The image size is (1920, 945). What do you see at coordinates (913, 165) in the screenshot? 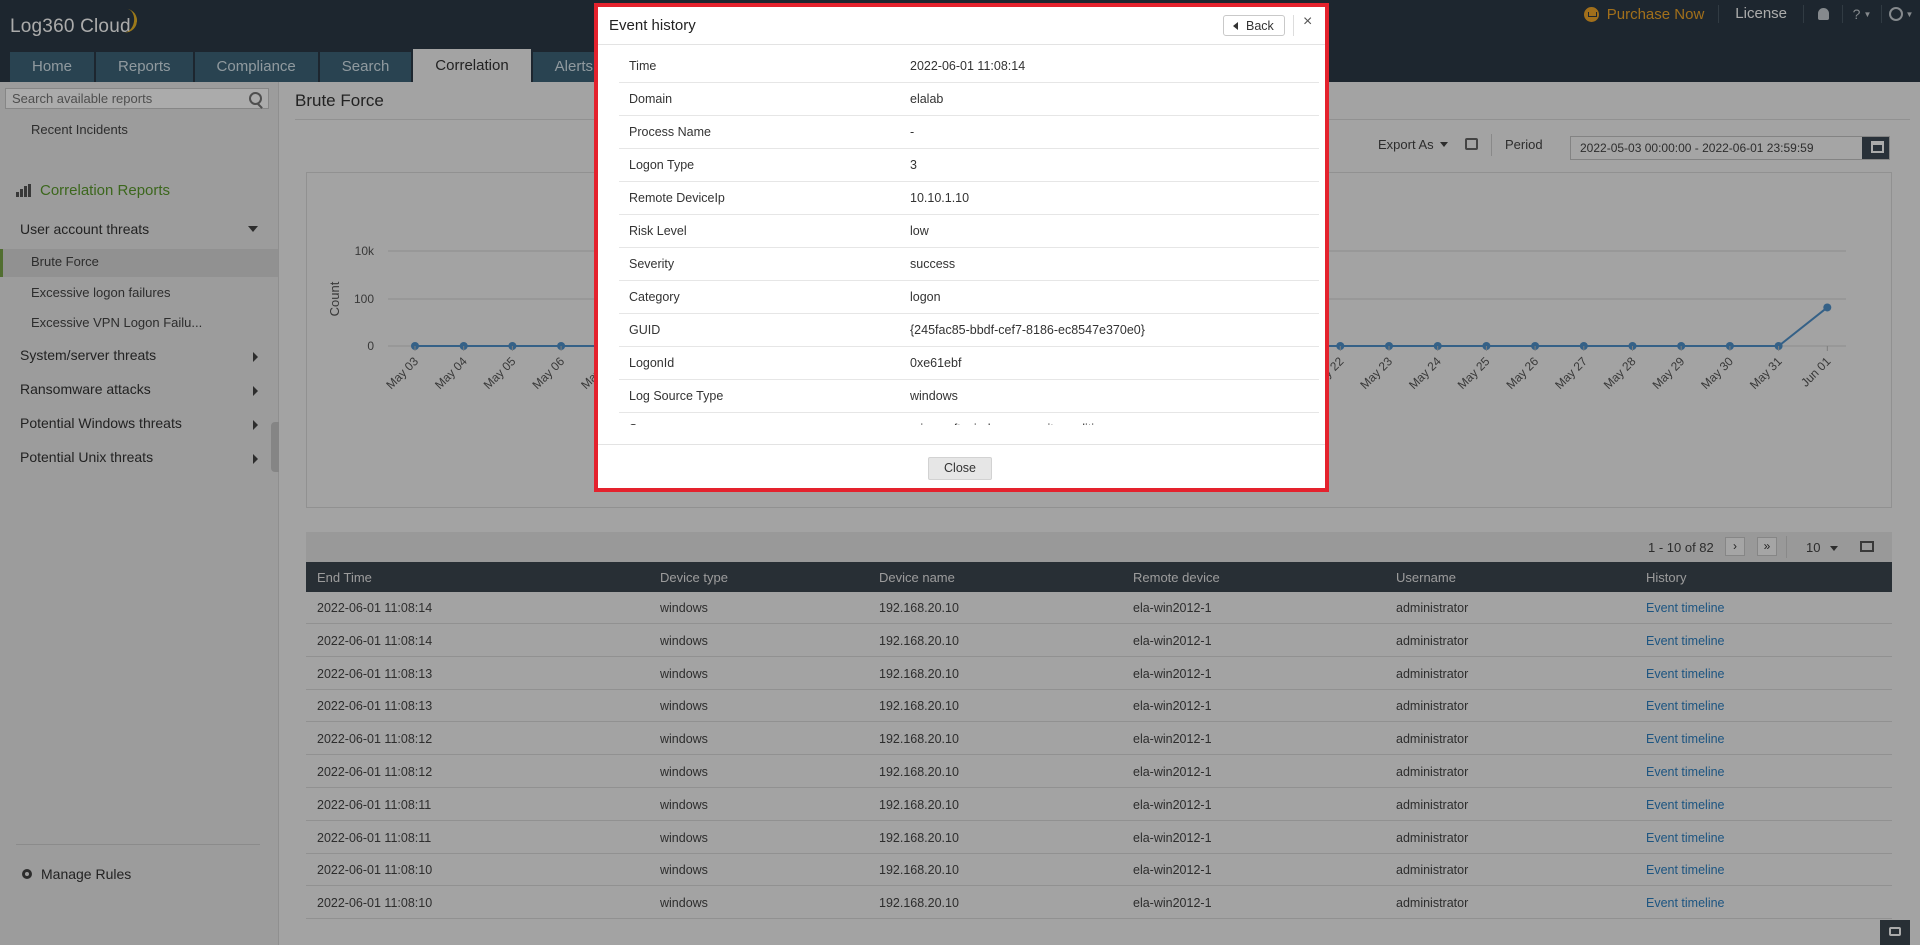
I see `detail-value: 3` at bounding box center [913, 165].